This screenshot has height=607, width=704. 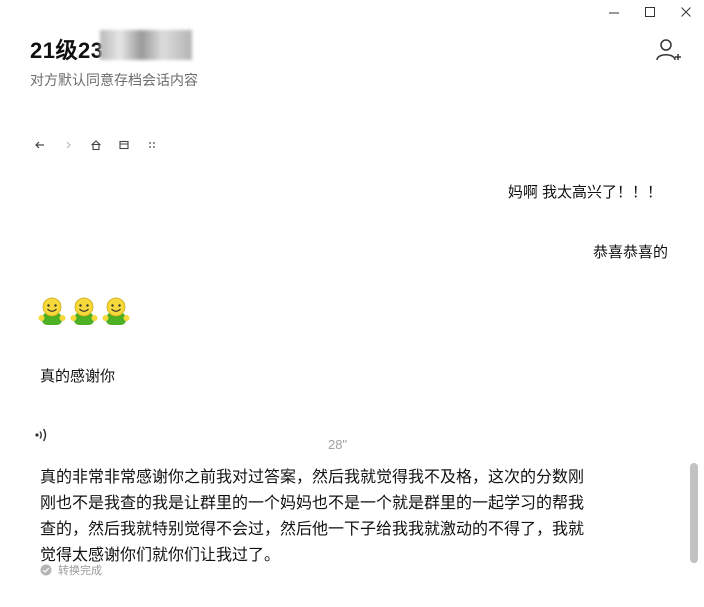 I want to click on voice-message-button, so click(x=43, y=435).